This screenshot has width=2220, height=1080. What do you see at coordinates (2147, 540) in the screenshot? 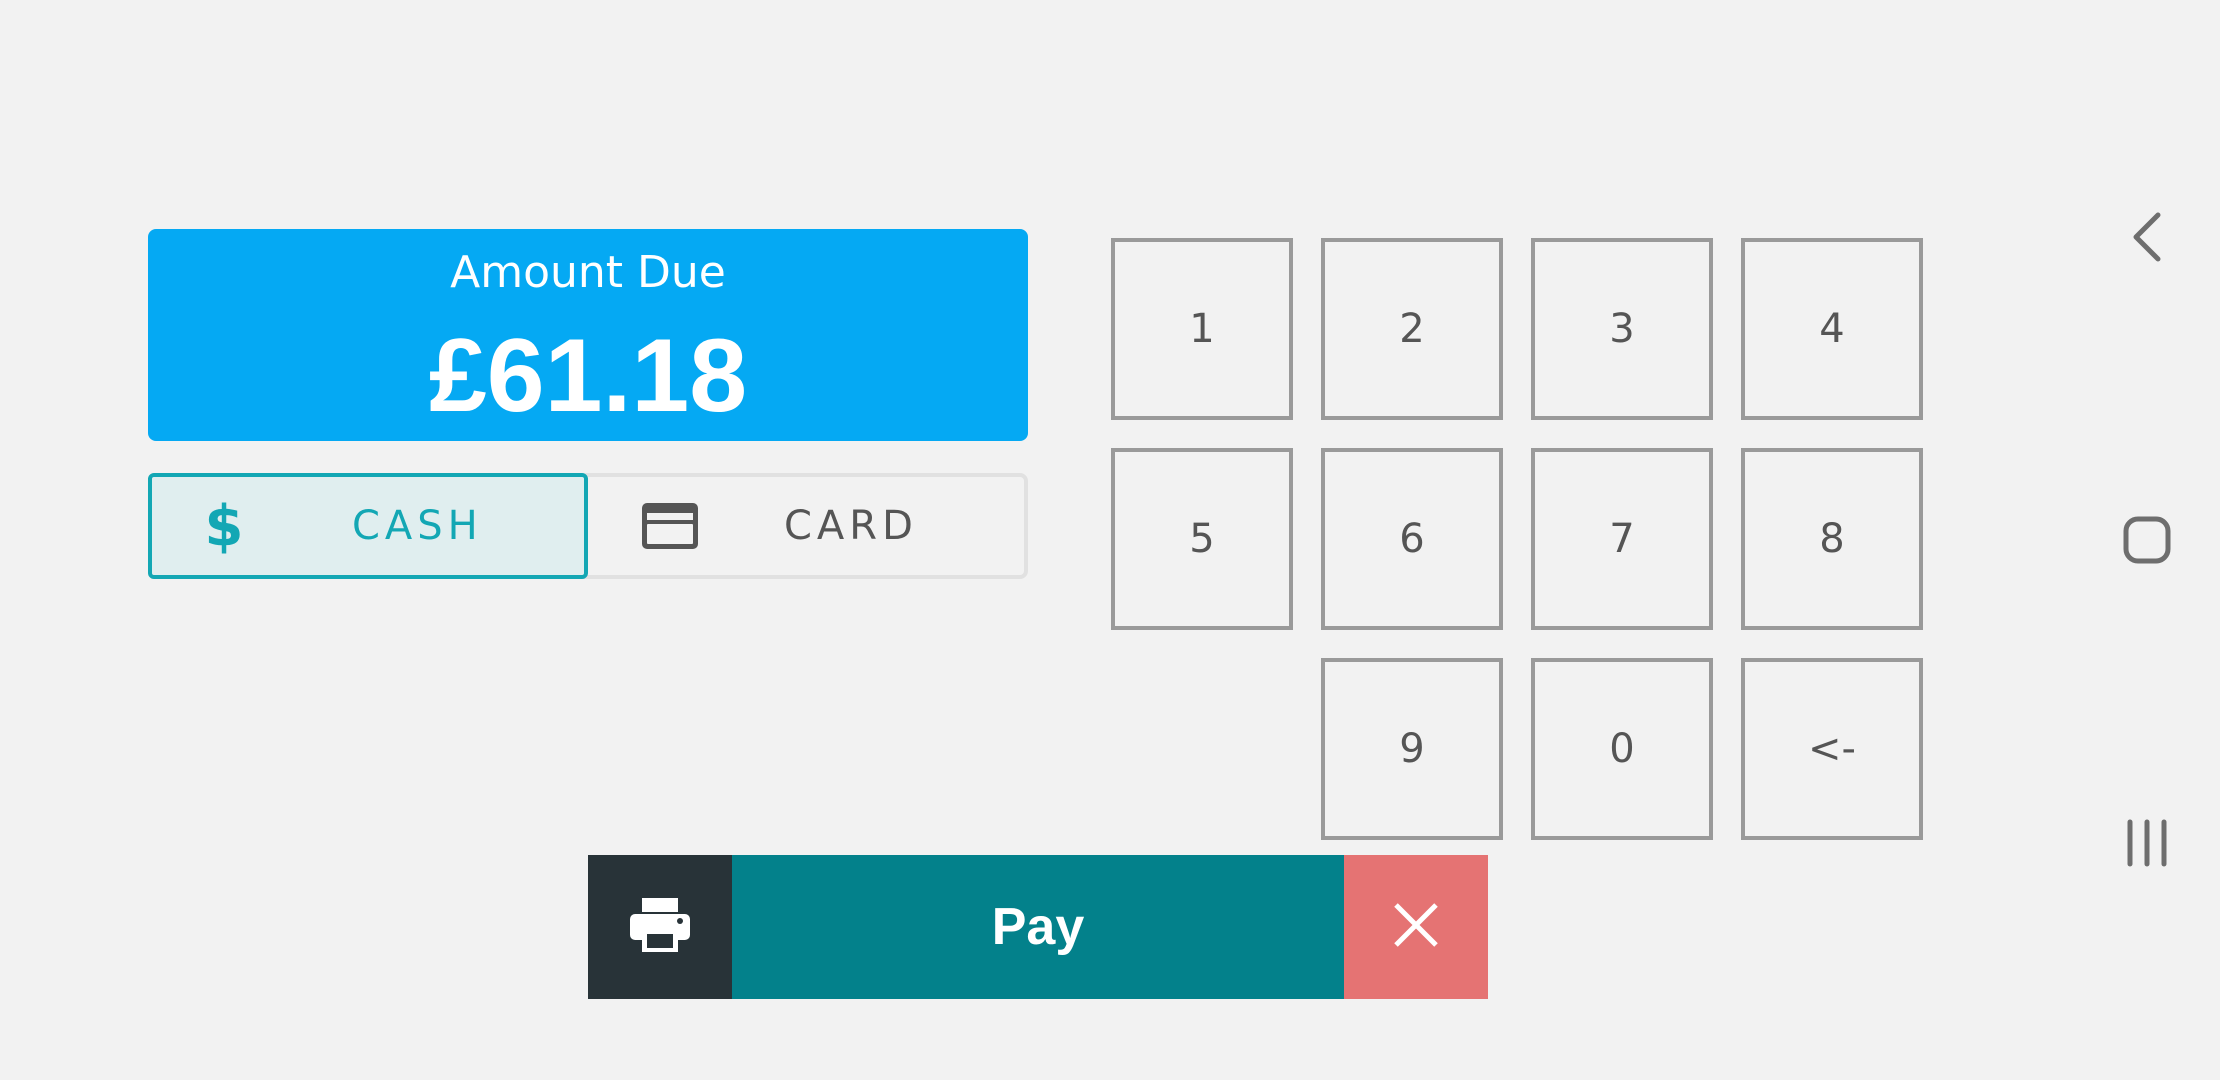
I see `home-square-icon` at bounding box center [2147, 540].